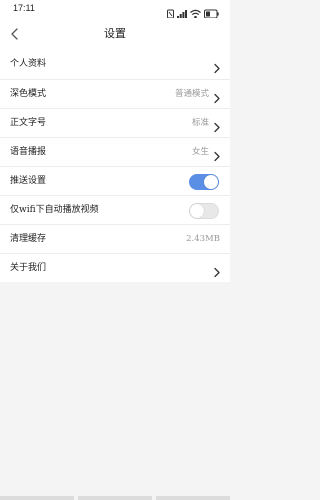 This screenshot has width=320, height=500. I want to click on wifi-icon, so click(195, 11).